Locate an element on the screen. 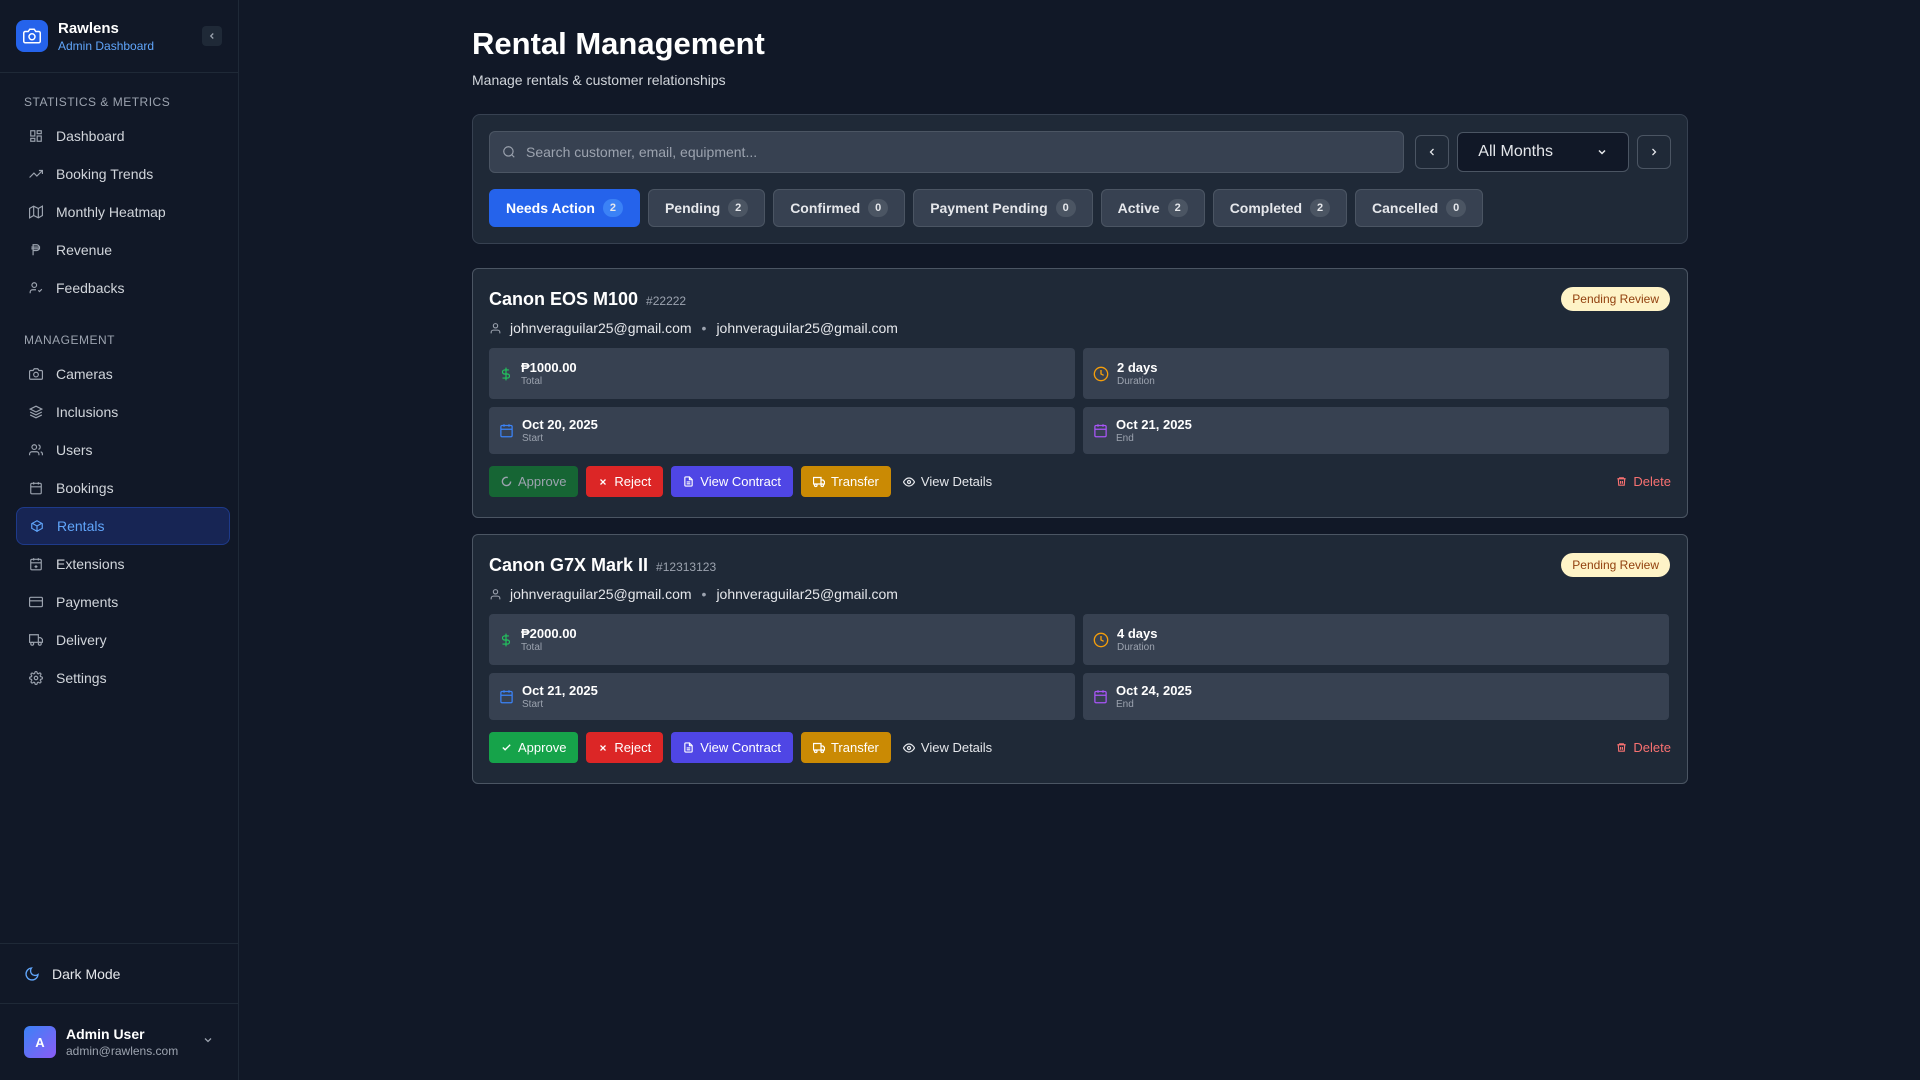  total-cell: ₱2000.00 Total is located at coordinates (782, 639).